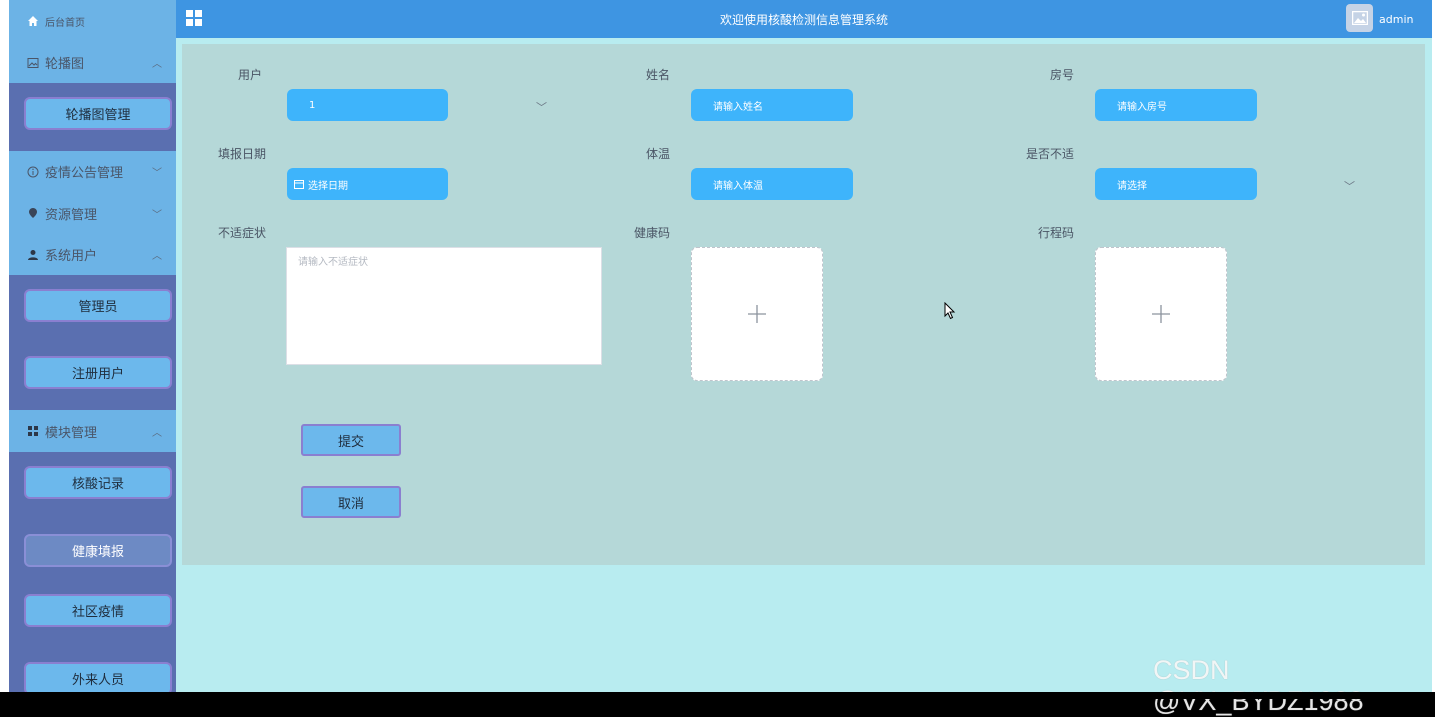 The height and width of the screenshot is (717, 1435). I want to click on cancel-button-label: 取消, so click(350, 504).